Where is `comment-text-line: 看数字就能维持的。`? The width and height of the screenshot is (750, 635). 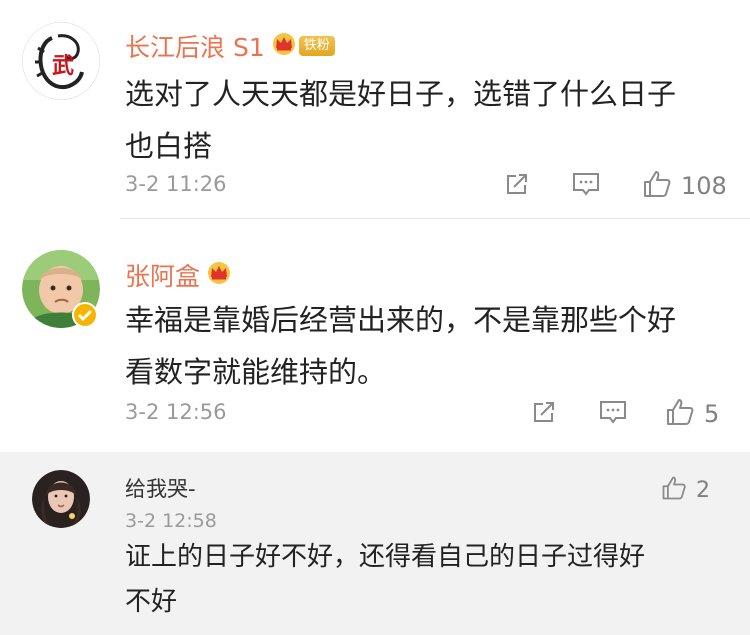
comment-text-line: 看数字就能维持的。 is located at coordinates (256, 372).